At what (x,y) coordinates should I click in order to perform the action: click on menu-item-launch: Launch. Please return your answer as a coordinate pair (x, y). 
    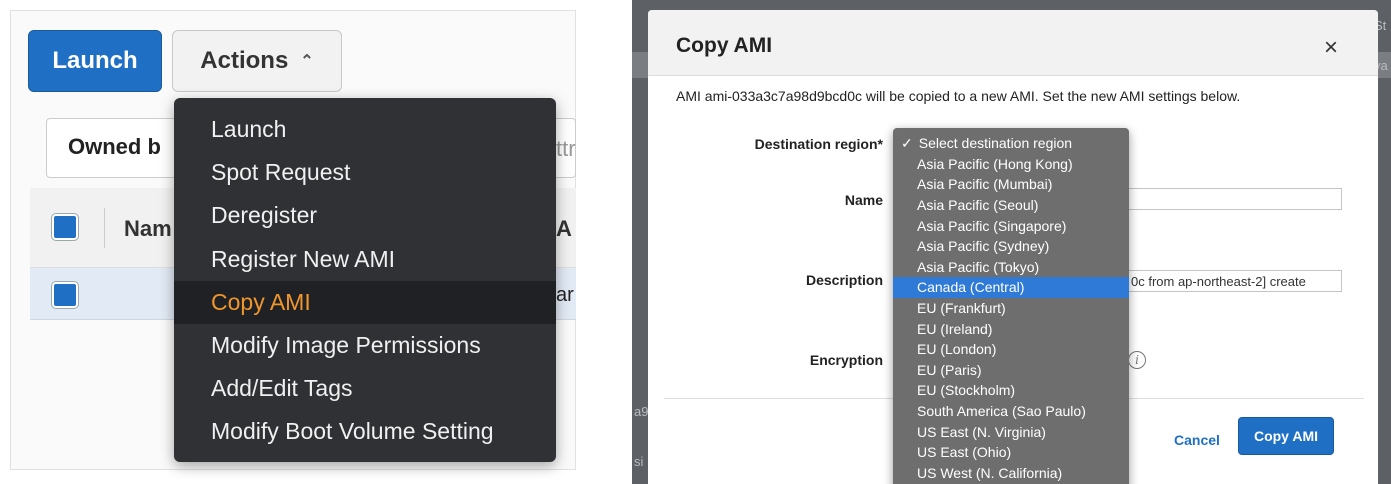
    Looking at the image, I should click on (365, 129).